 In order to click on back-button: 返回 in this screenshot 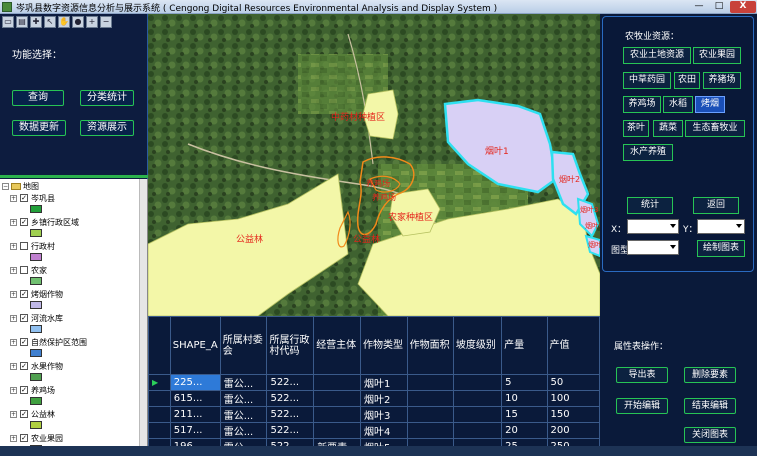, I will do `click(716, 205)`.